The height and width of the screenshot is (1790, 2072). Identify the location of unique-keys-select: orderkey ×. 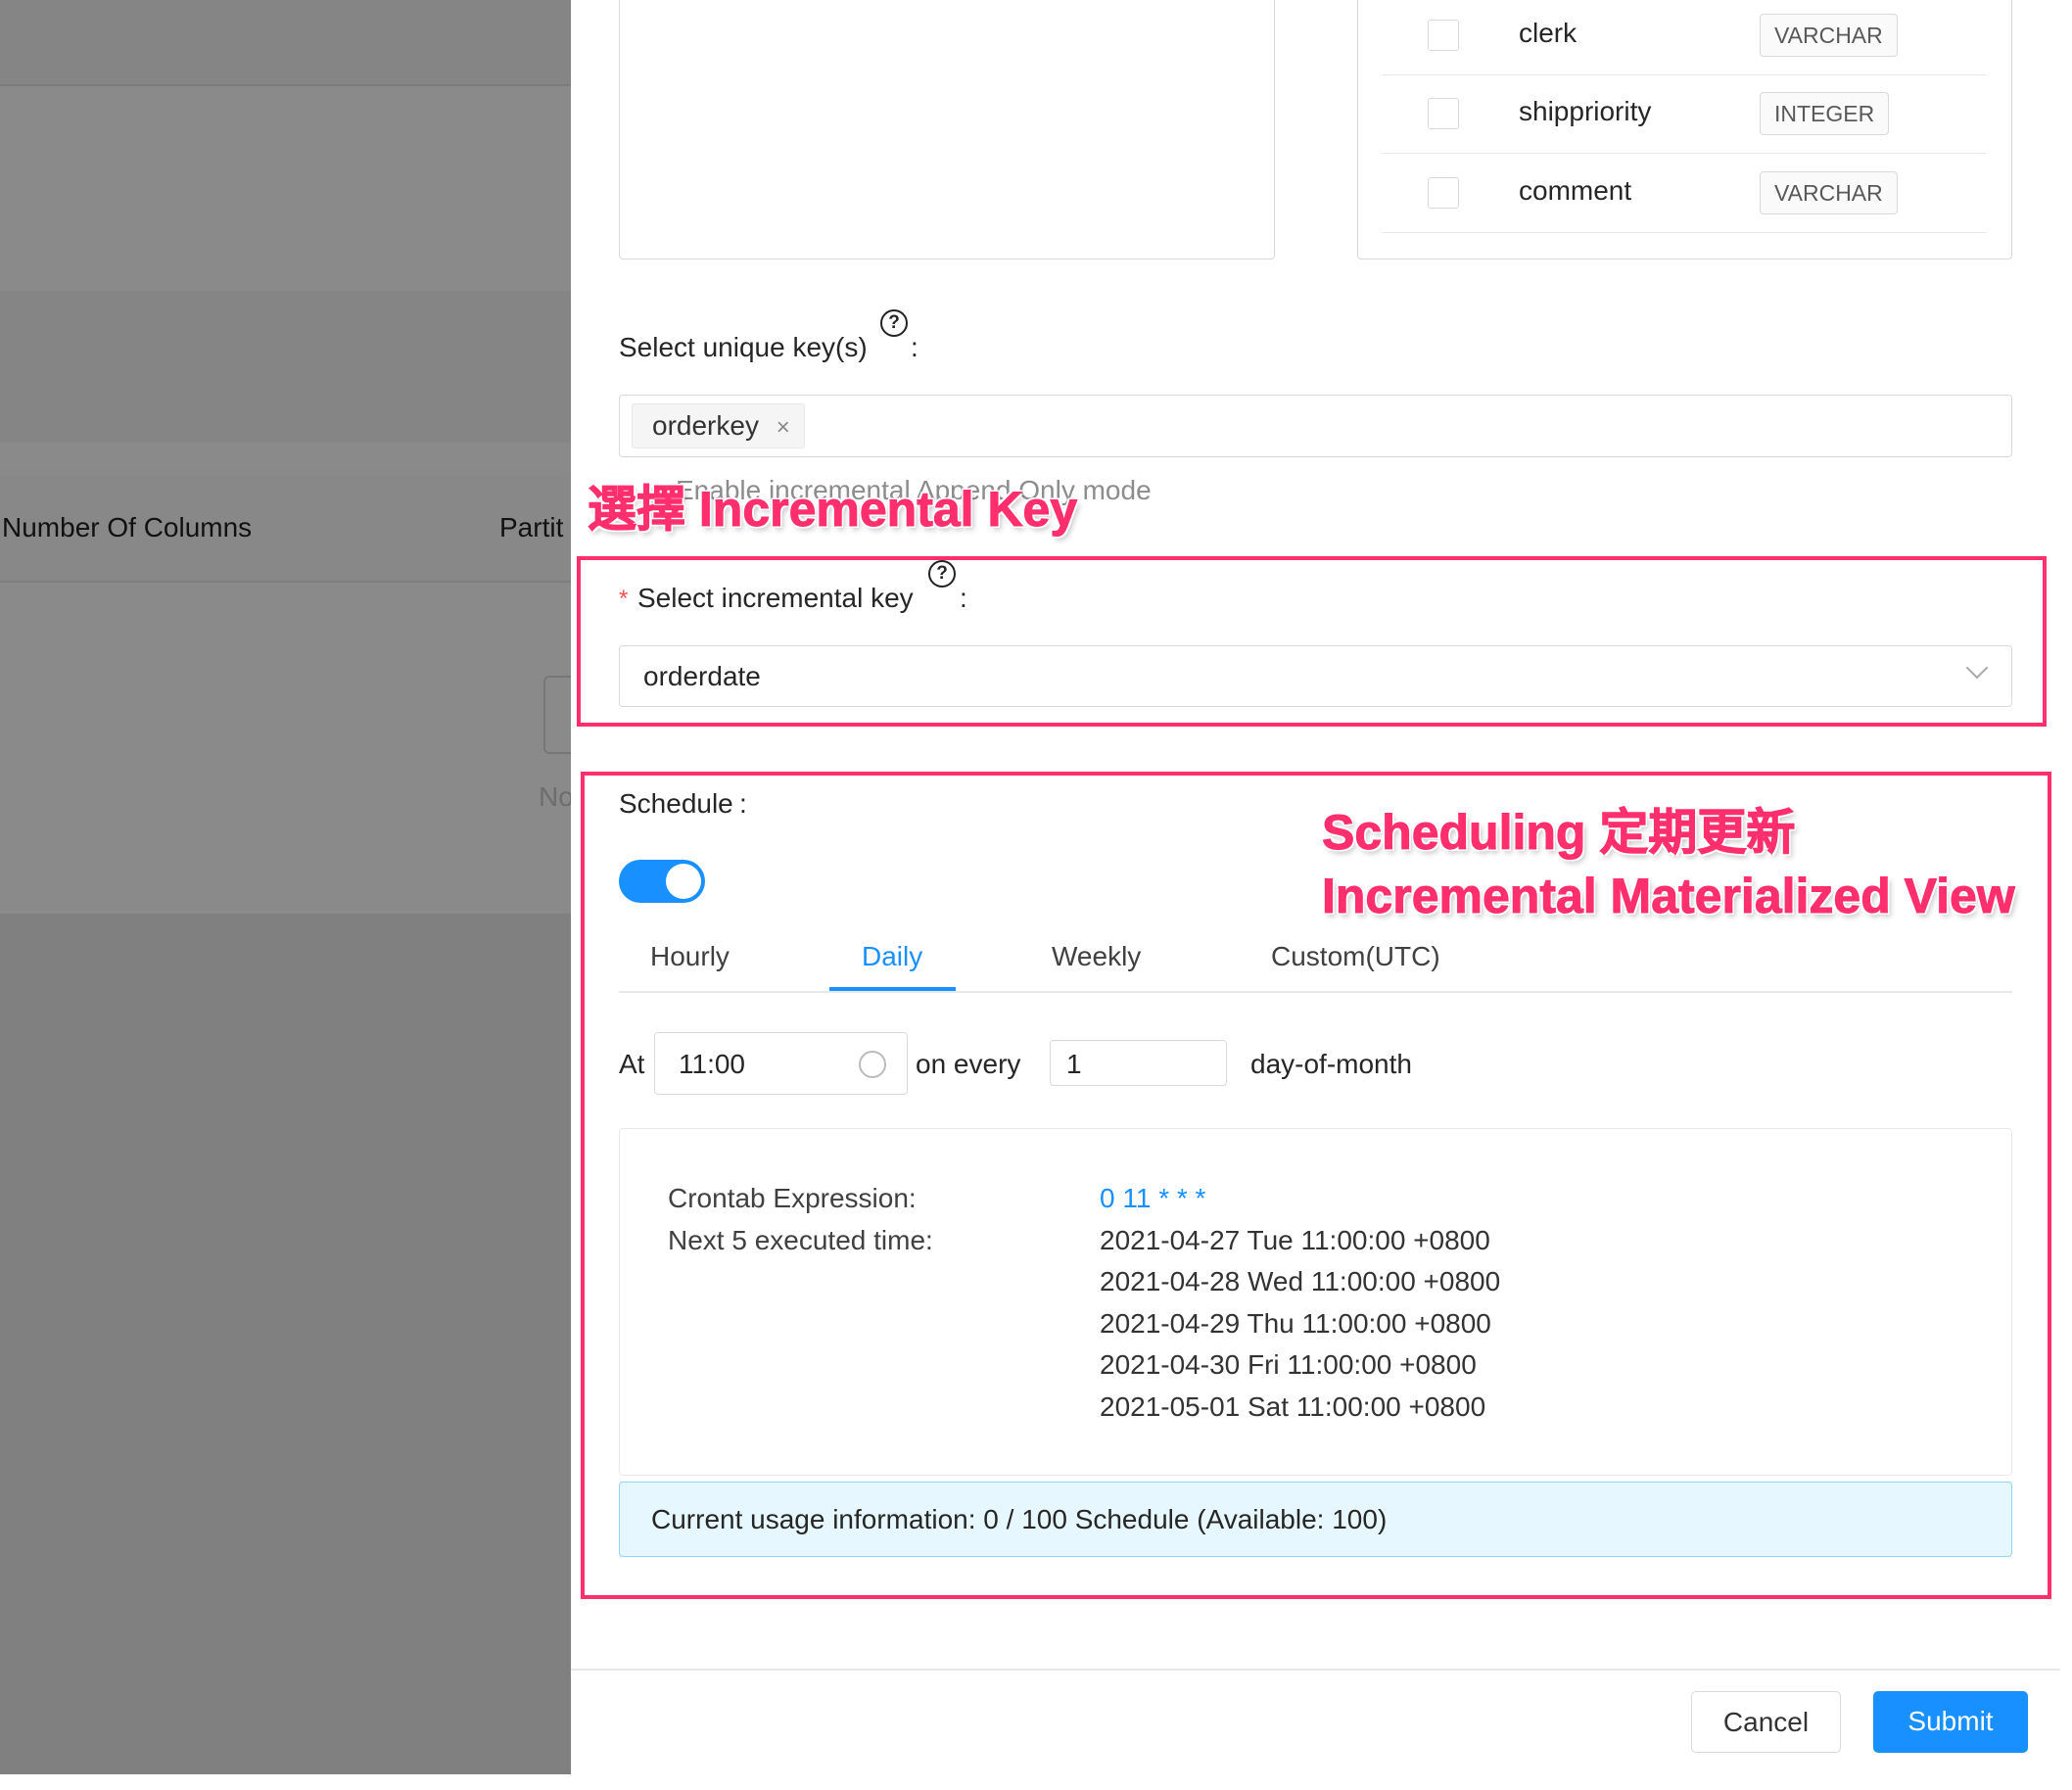
(1315, 426).